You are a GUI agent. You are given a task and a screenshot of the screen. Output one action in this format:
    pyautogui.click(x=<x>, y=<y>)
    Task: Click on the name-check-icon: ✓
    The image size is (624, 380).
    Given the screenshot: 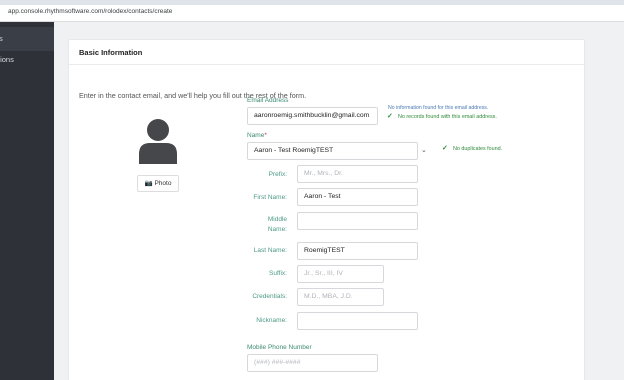 What is the action you would take?
    pyautogui.click(x=445, y=148)
    